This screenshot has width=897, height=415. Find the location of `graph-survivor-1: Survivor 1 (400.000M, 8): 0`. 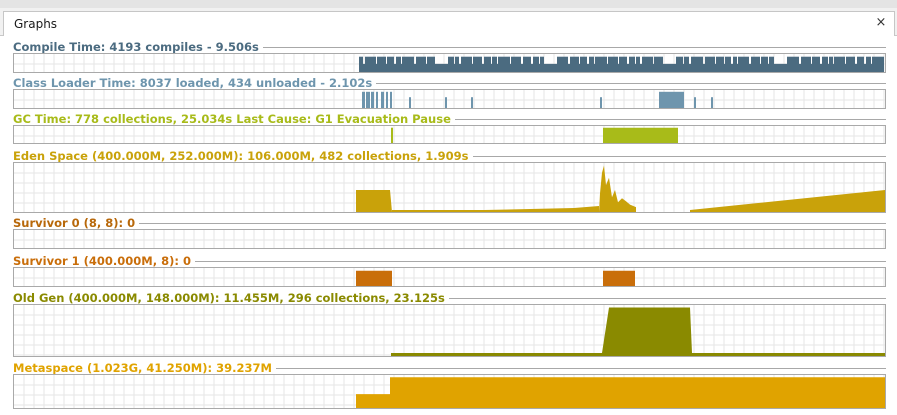

graph-survivor-1: Survivor 1 (400.000M, 8): 0 is located at coordinates (449, 270).